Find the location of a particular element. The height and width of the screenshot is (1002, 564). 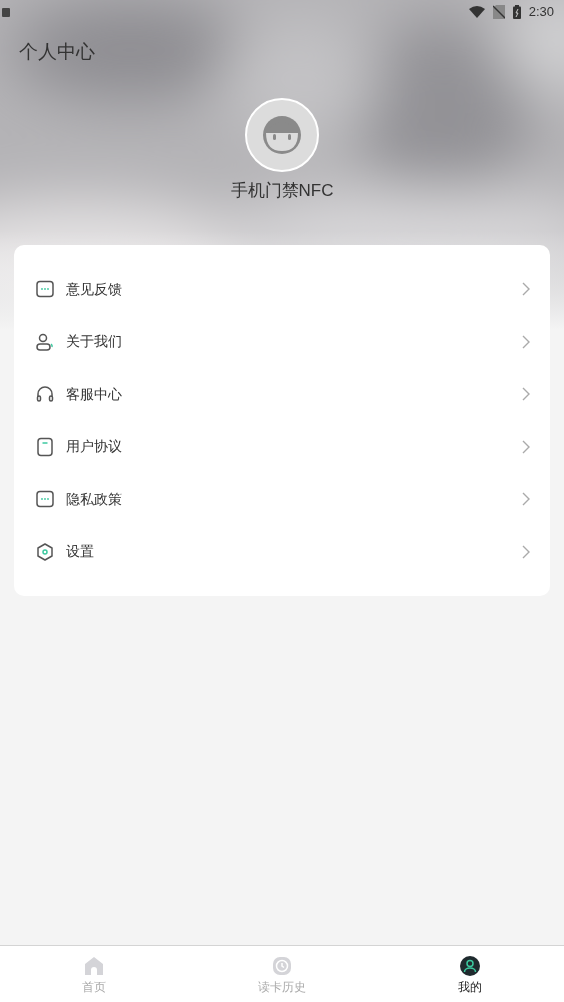

document-icon is located at coordinates (45, 446).